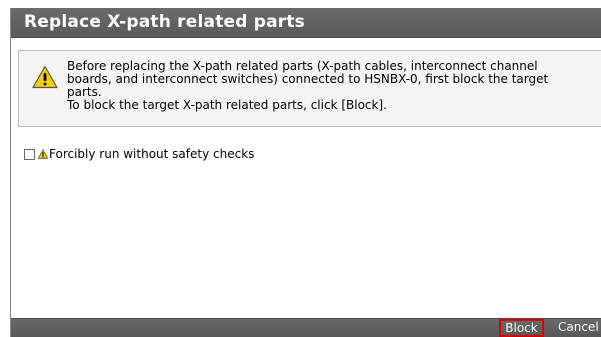 Image resolution: width=601 pixels, height=337 pixels. I want to click on warning-triangle-icon, so click(45, 77).